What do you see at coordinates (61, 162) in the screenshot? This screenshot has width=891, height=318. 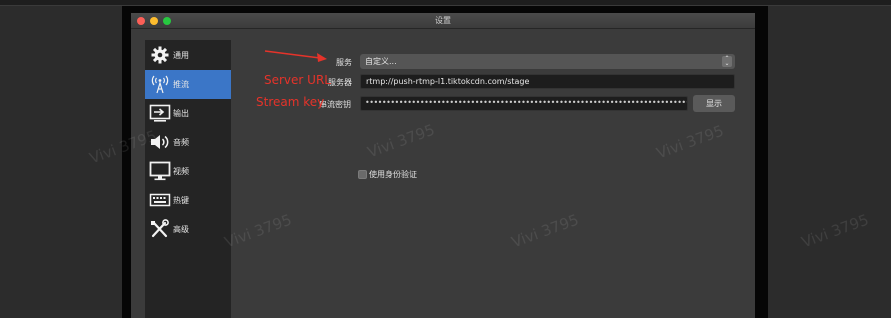 I see `background-left` at bounding box center [61, 162].